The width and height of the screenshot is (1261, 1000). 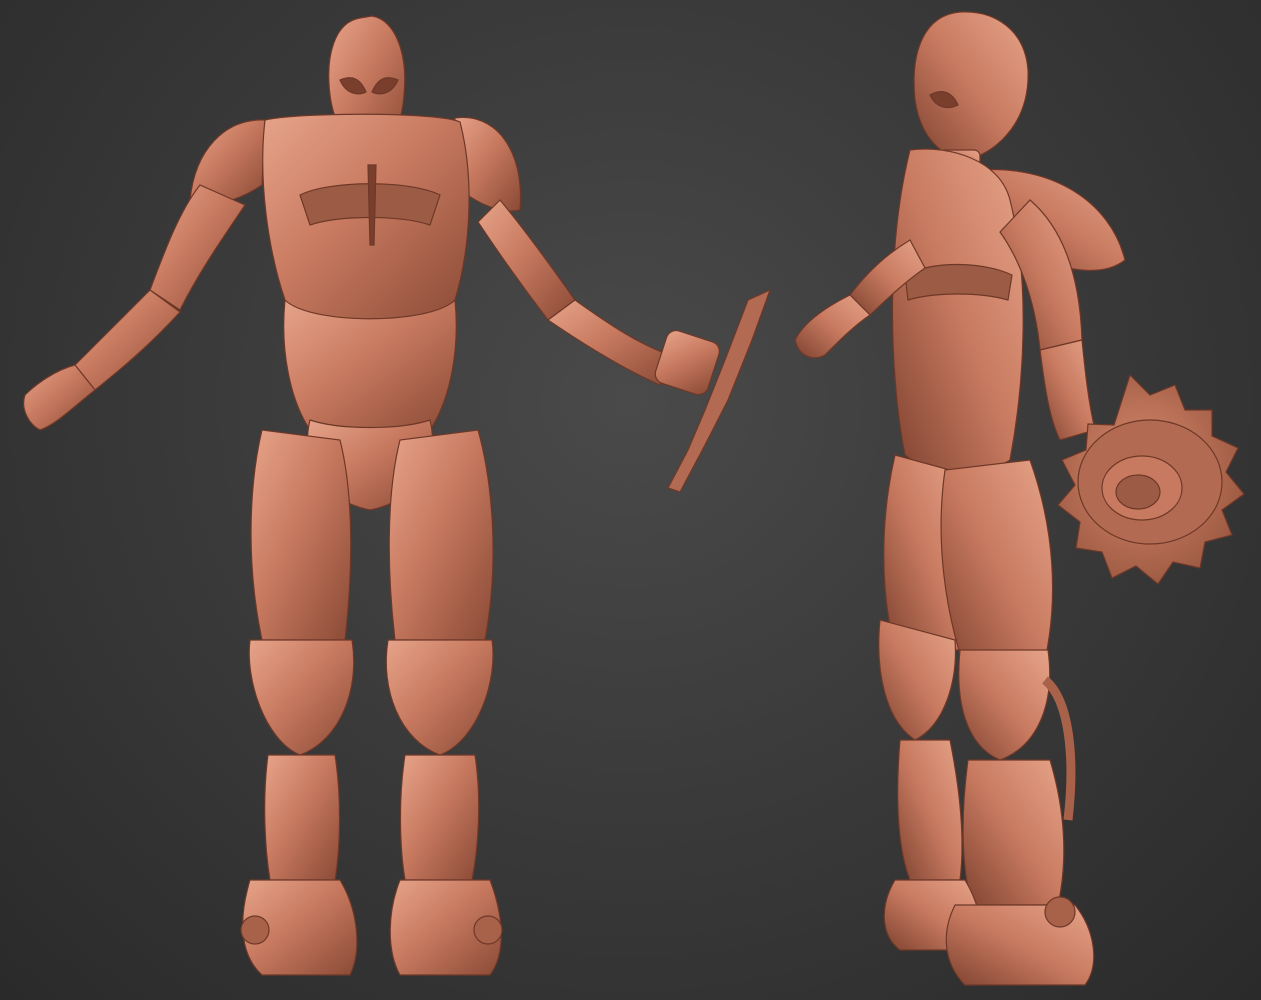 I want to click on rear-shin, so click(x=930, y=810).